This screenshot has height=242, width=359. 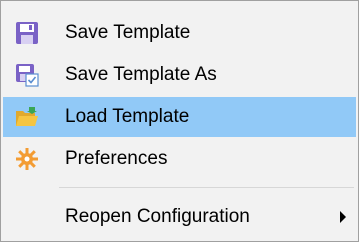 I want to click on save-as-icon, so click(x=27, y=75).